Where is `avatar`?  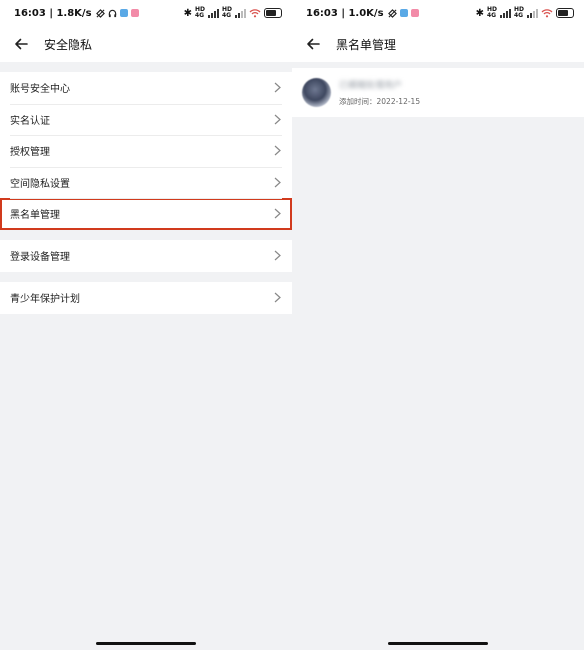 avatar is located at coordinates (316, 92).